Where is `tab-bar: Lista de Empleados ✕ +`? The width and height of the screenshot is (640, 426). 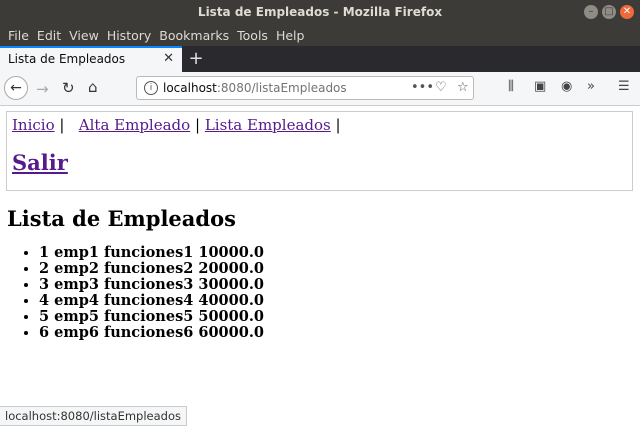
tab-bar: Lista de Empleados ✕ + is located at coordinates (320, 59).